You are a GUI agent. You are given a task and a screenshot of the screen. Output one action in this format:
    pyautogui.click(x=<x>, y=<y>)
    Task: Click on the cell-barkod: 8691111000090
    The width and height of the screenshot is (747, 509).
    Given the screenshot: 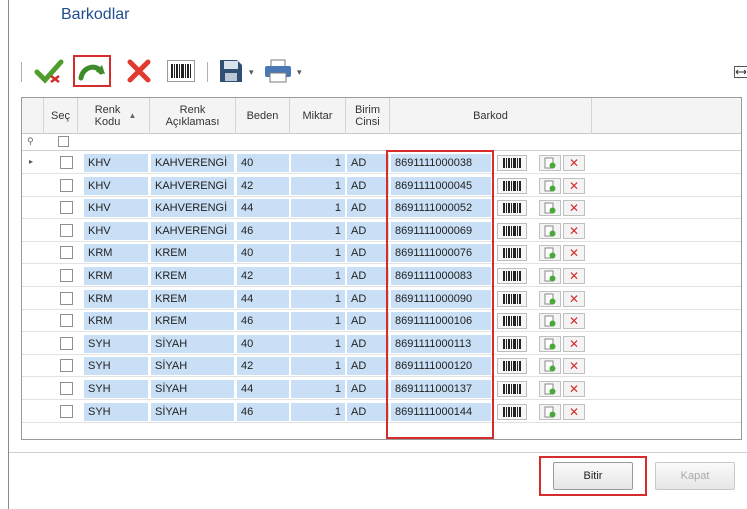 What is the action you would take?
    pyautogui.click(x=441, y=298)
    